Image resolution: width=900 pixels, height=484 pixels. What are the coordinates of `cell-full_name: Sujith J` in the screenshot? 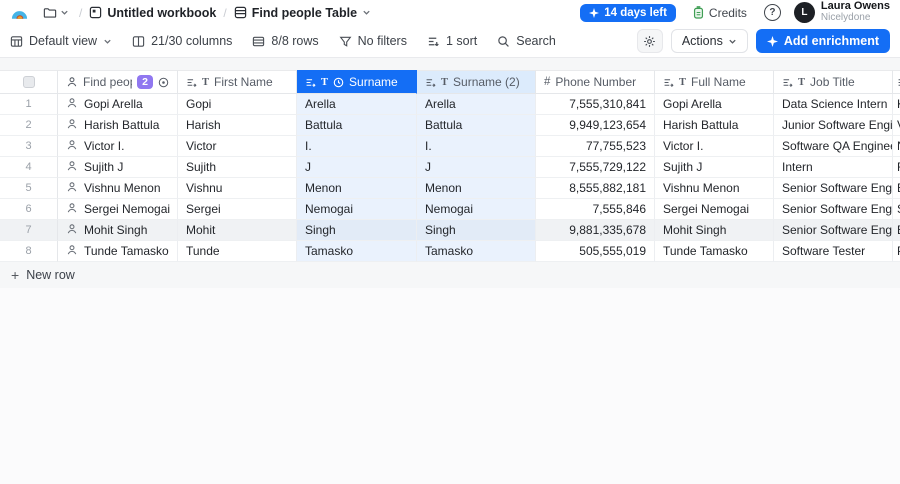 It's located at (714, 167).